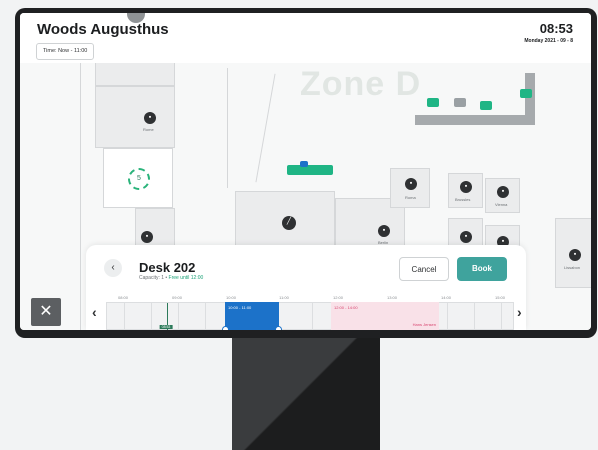 This screenshot has height=450, width=598. Describe the element at coordinates (306, 392) in the screenshot. I see `monitor-stand` at that location.